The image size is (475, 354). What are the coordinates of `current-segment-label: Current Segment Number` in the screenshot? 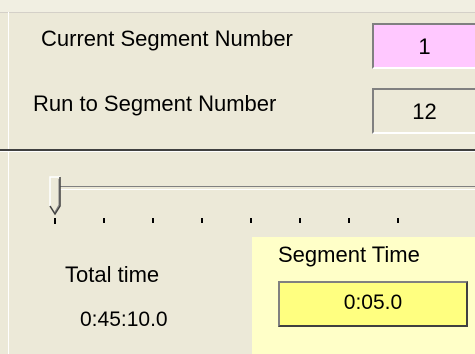 It's located at (167, 38).